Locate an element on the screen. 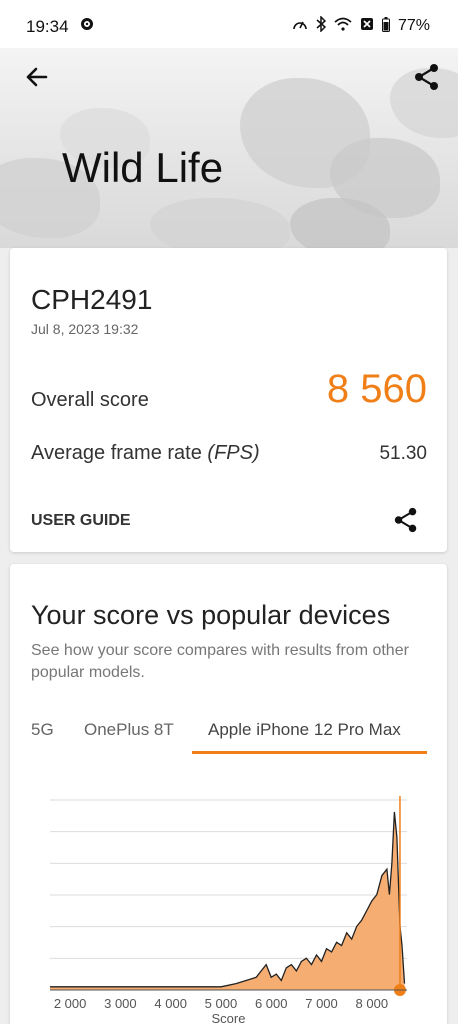  device-tabs: 5G OnePlus 8T Apple iPhone 12 Pro Max is located at coordinates (228, 735).